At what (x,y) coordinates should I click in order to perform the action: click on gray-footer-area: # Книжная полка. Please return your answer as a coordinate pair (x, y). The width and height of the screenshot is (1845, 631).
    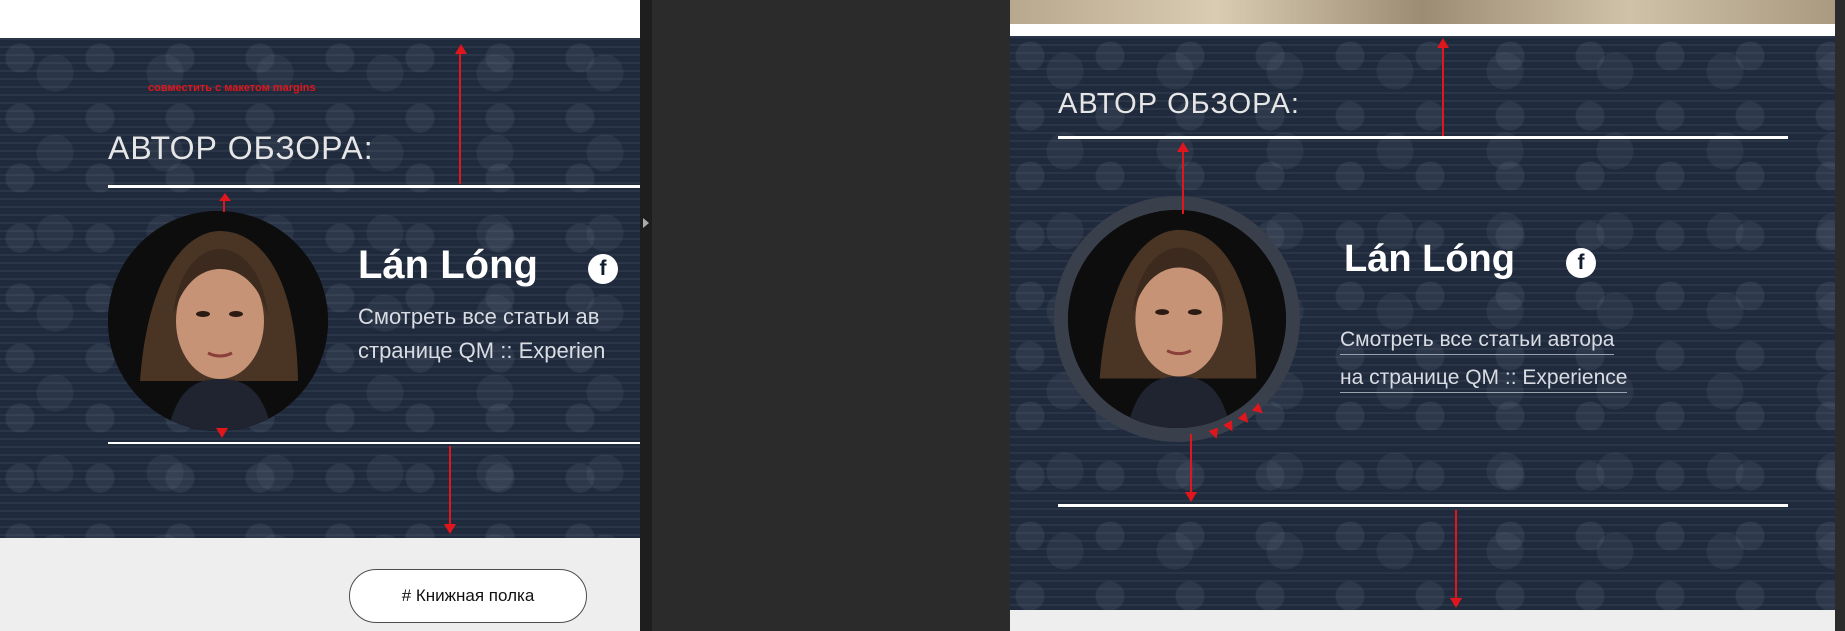
    Looking at the image, I should click on (320, 584).